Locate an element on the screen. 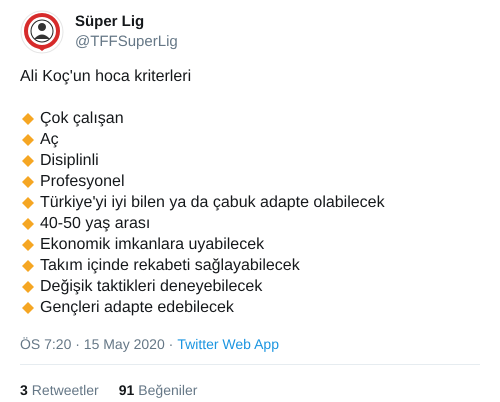 This screenshot has height=402, width=500. list-item: Disiplinli is located at coordinates (69, 161).